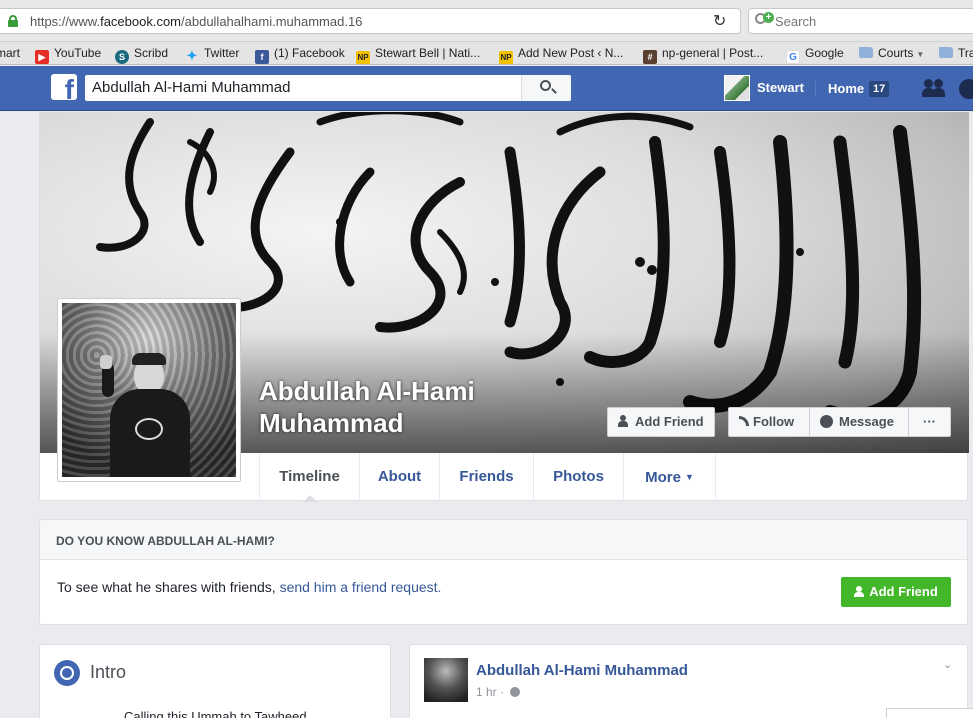  Describe the element at coordinates (956, 53) in the screenshot. I see `bookmark-folder: Tra` at that location.